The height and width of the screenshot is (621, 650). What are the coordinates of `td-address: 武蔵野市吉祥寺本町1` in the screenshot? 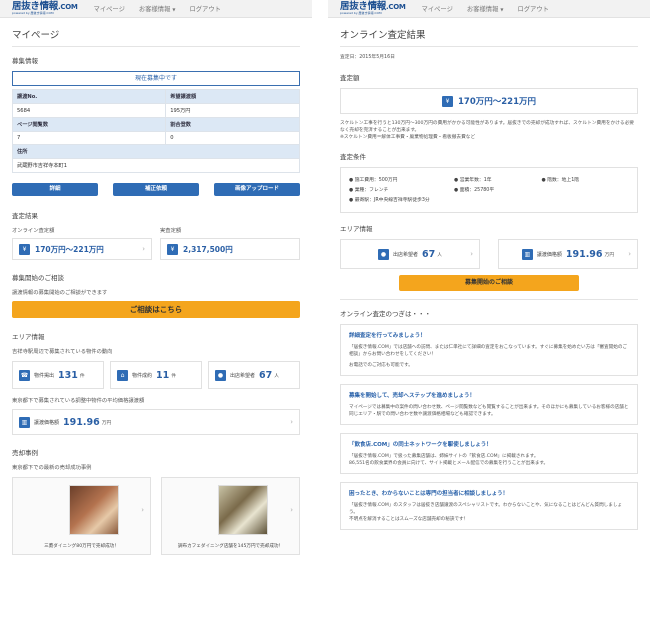 It's located at (156, 165).